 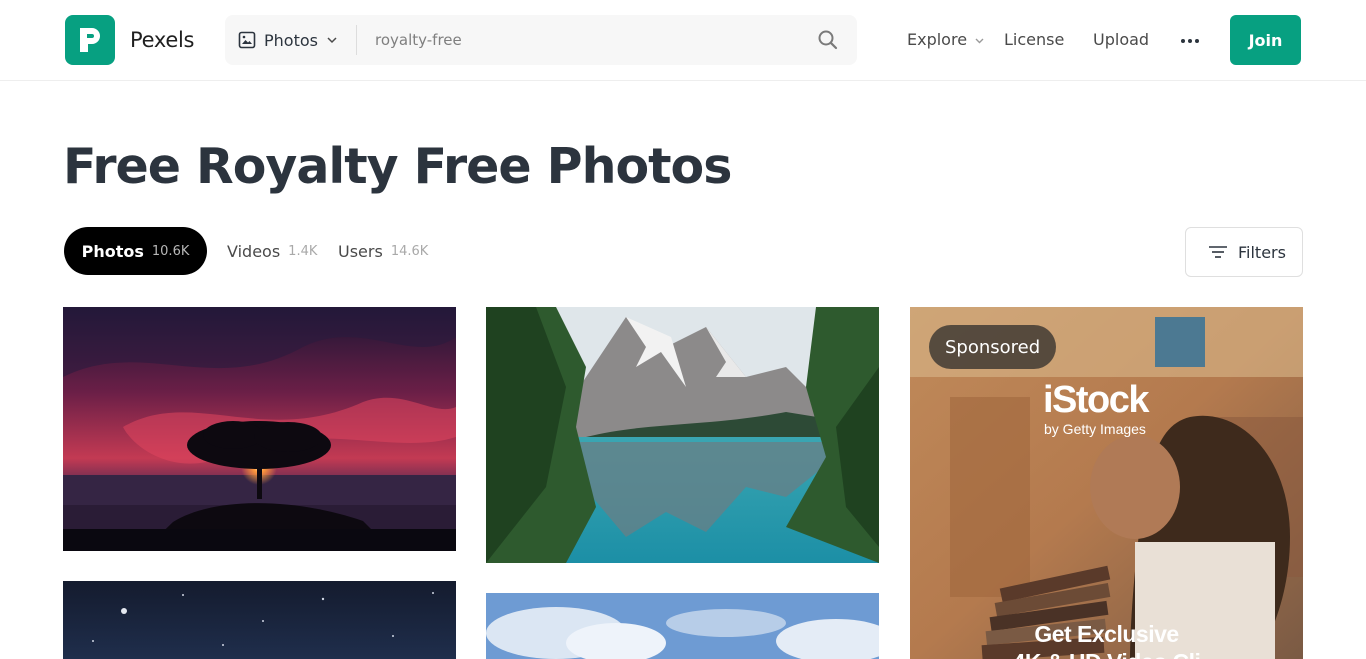 I want to click on photo-sky-clouds, so click(x=682, y=626).